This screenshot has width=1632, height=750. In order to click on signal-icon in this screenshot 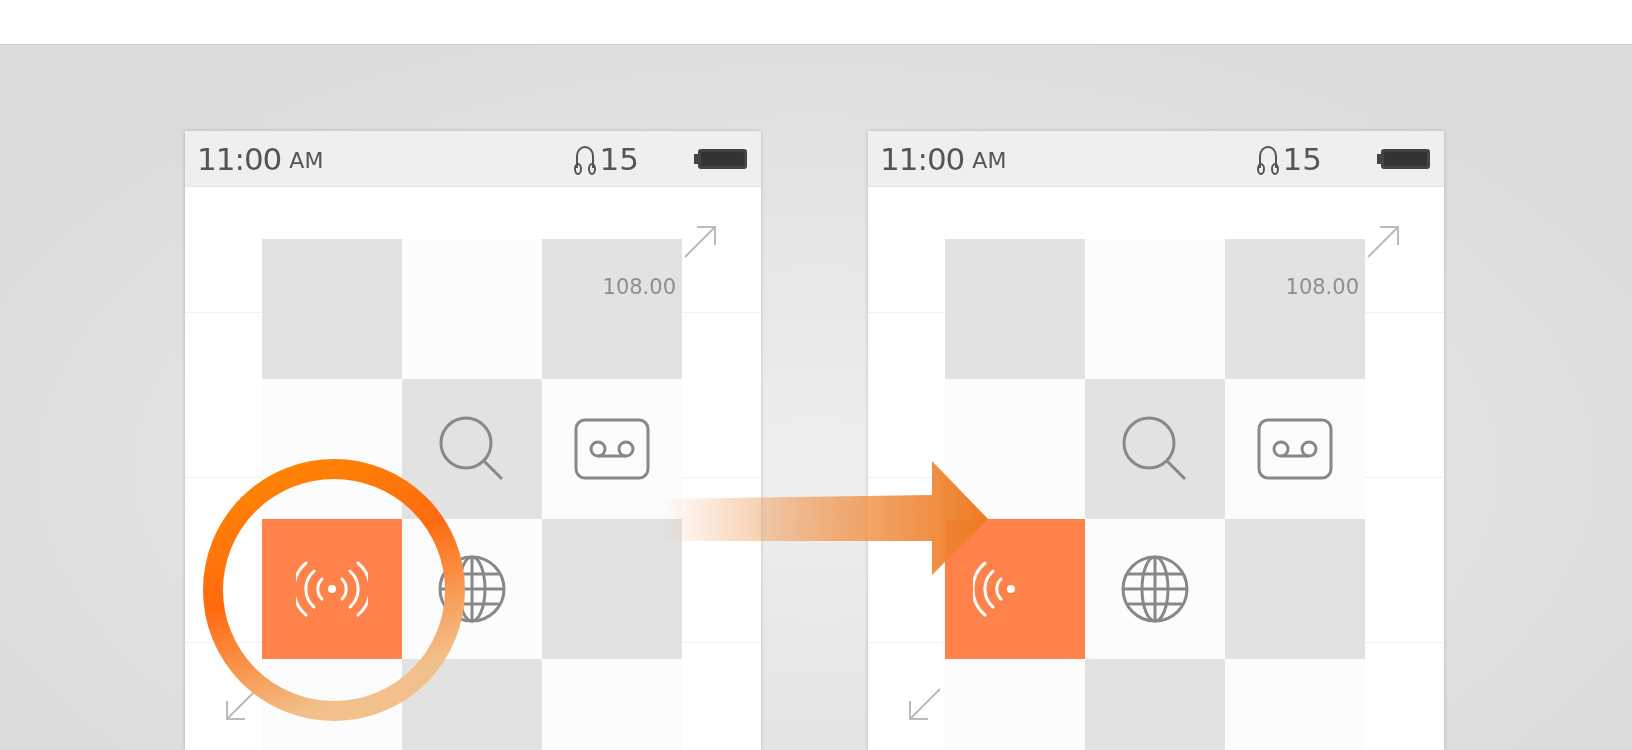, I will do `click(995, 589)`.